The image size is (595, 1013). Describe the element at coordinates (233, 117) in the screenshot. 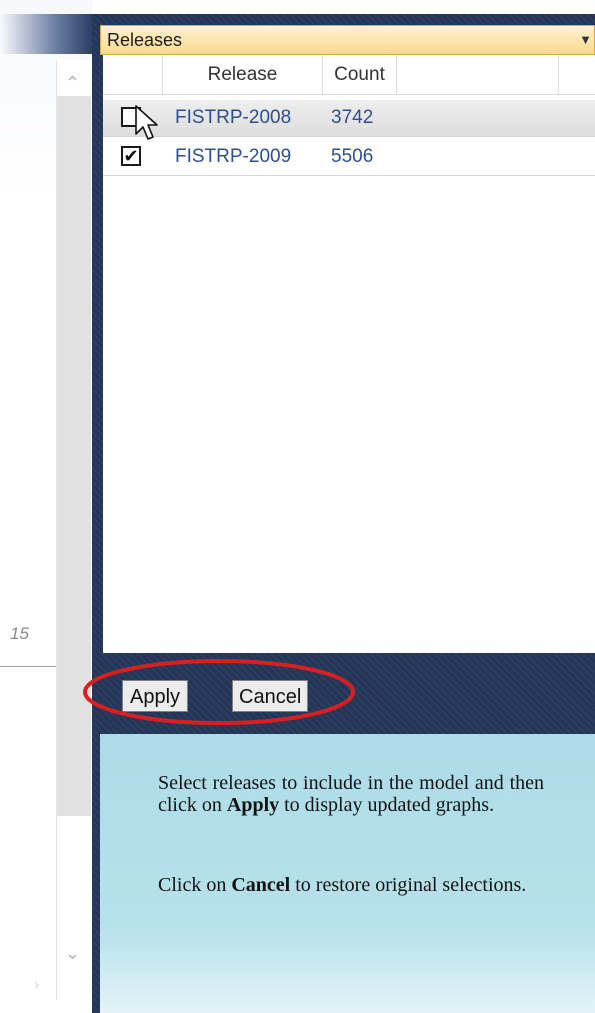

I see `release-name: FISTRP-2008` at that location.